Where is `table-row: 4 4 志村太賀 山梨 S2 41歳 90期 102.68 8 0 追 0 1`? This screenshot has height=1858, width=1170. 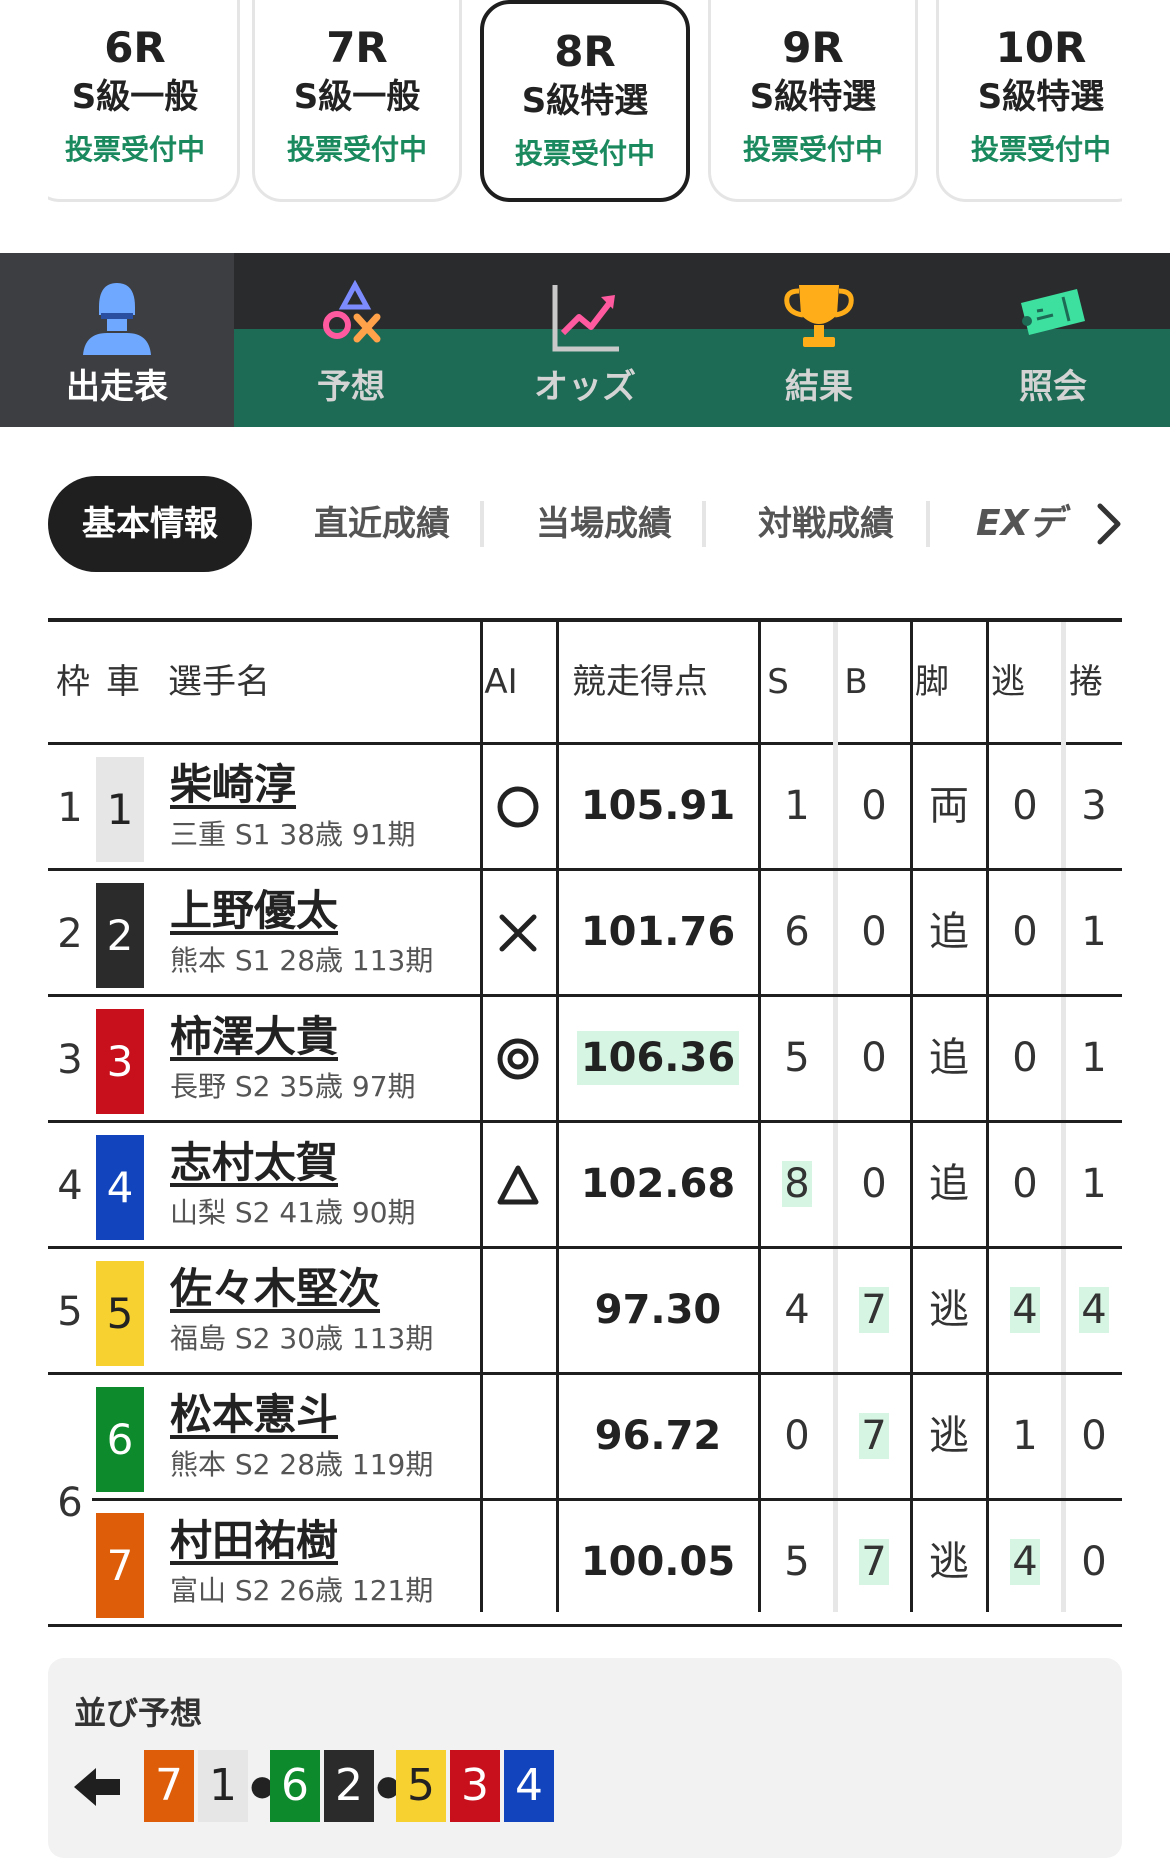
table-row: 4 4 志村太賀 山梨 S2 41歳 90期 102.68 8 0 追 0 1 is located at coordinates (585, 1186).